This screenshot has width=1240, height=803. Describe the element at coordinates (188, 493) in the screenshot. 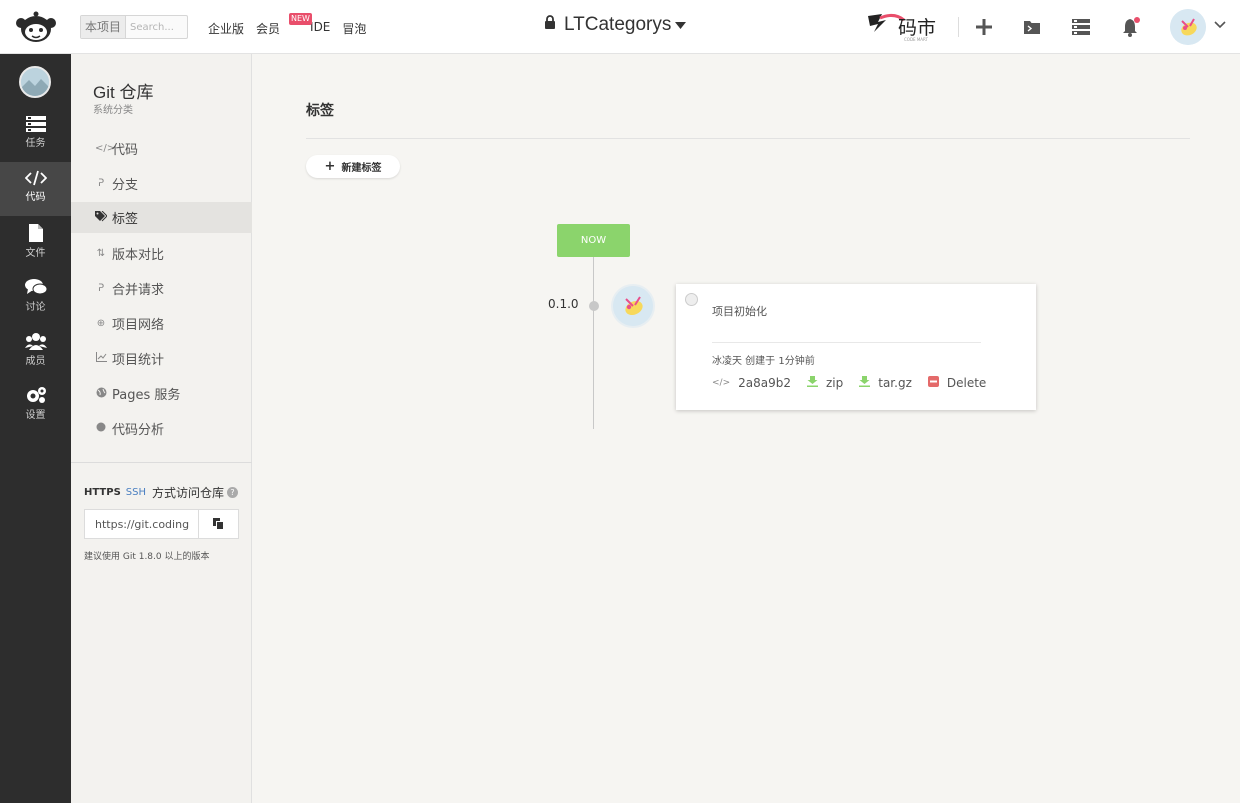

I see `access-label: 方式访问仓库` at that location.